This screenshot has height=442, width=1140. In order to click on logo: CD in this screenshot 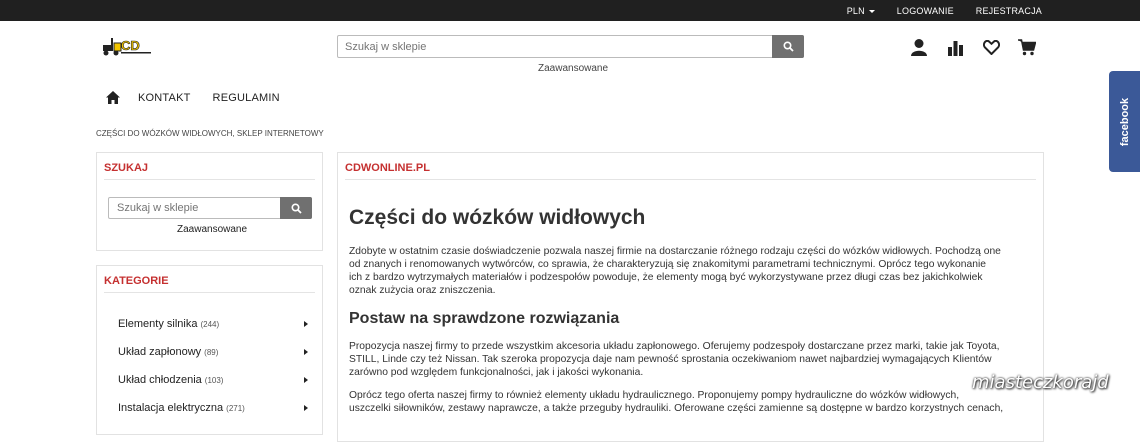, I will do `click(128, 46)`.